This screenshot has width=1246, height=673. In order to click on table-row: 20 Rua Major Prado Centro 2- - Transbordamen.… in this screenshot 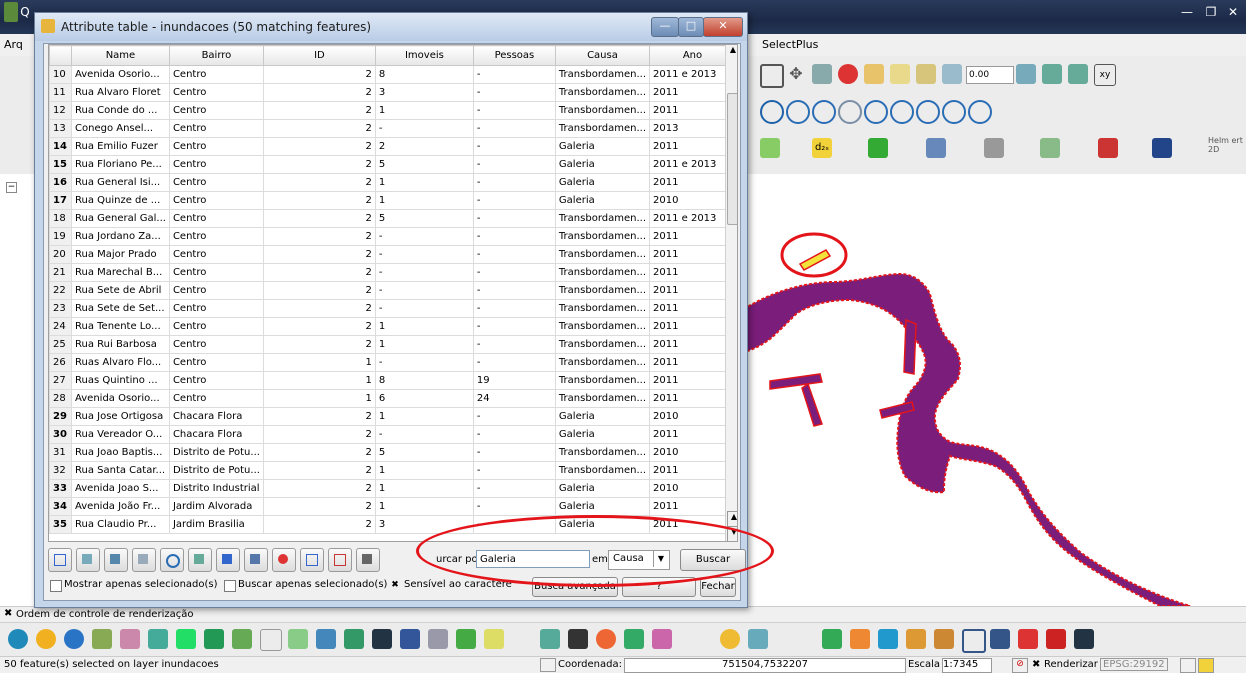, I will do `click(392, 254)`.